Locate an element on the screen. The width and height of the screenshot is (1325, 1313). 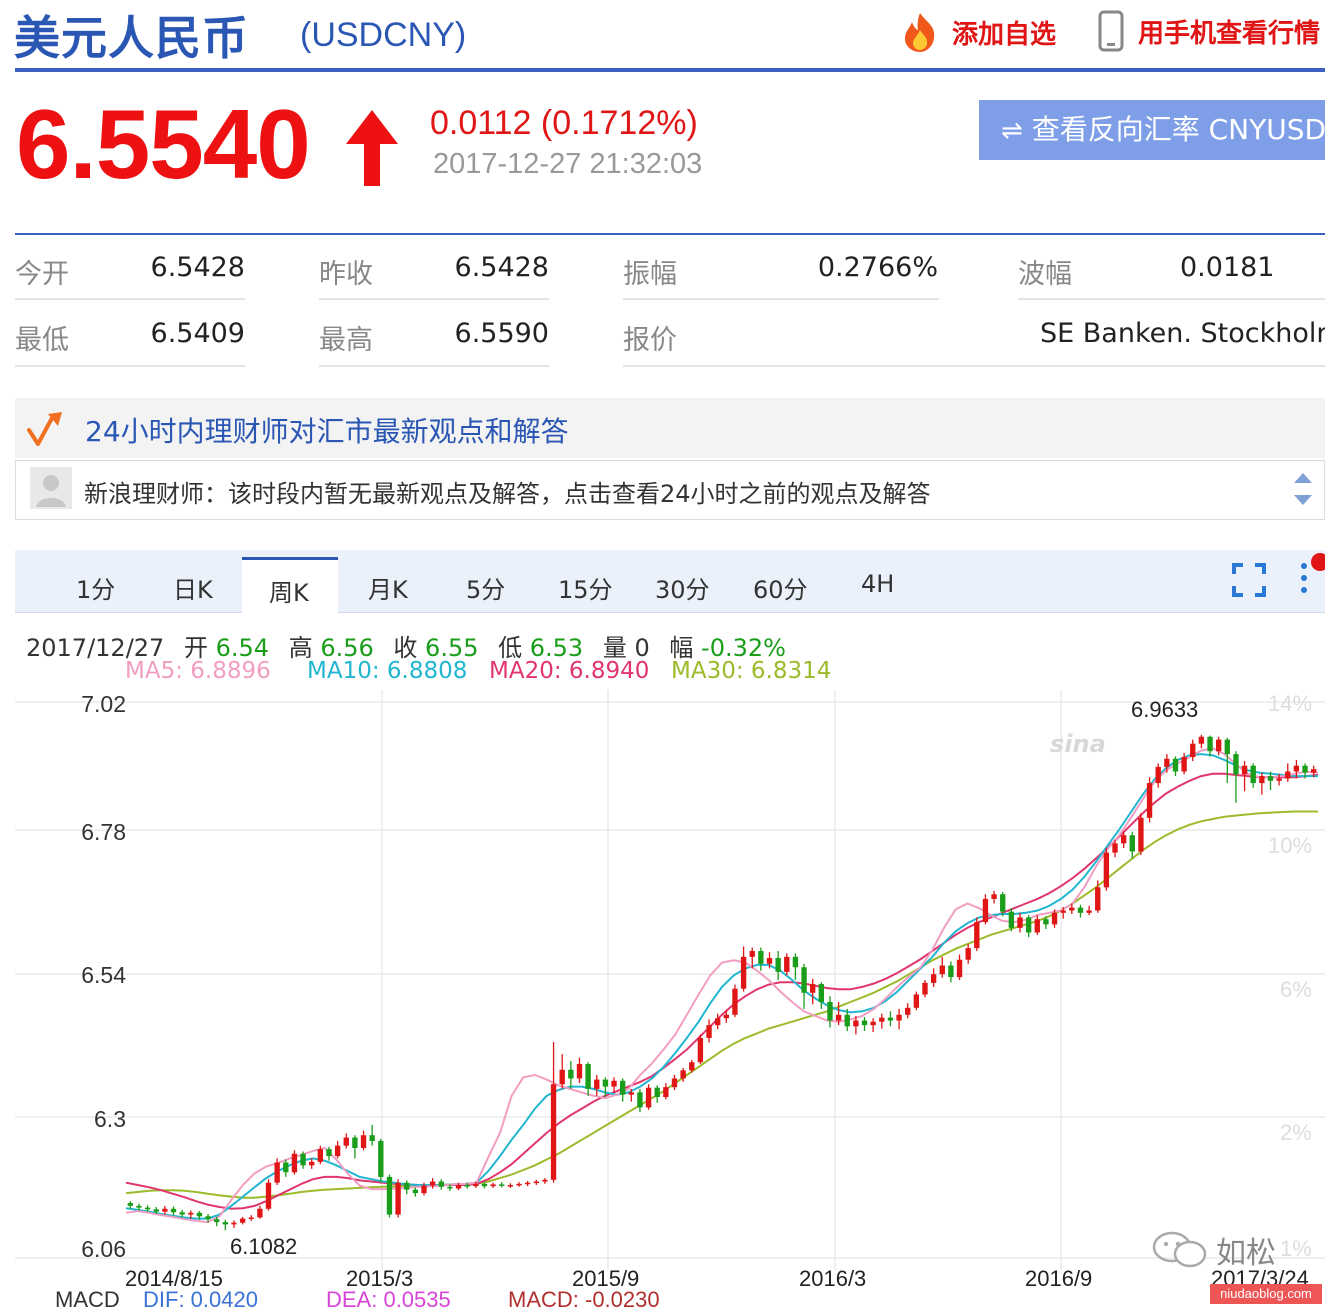
scroll-arrows-icon is located at coordinates (1303, 489).